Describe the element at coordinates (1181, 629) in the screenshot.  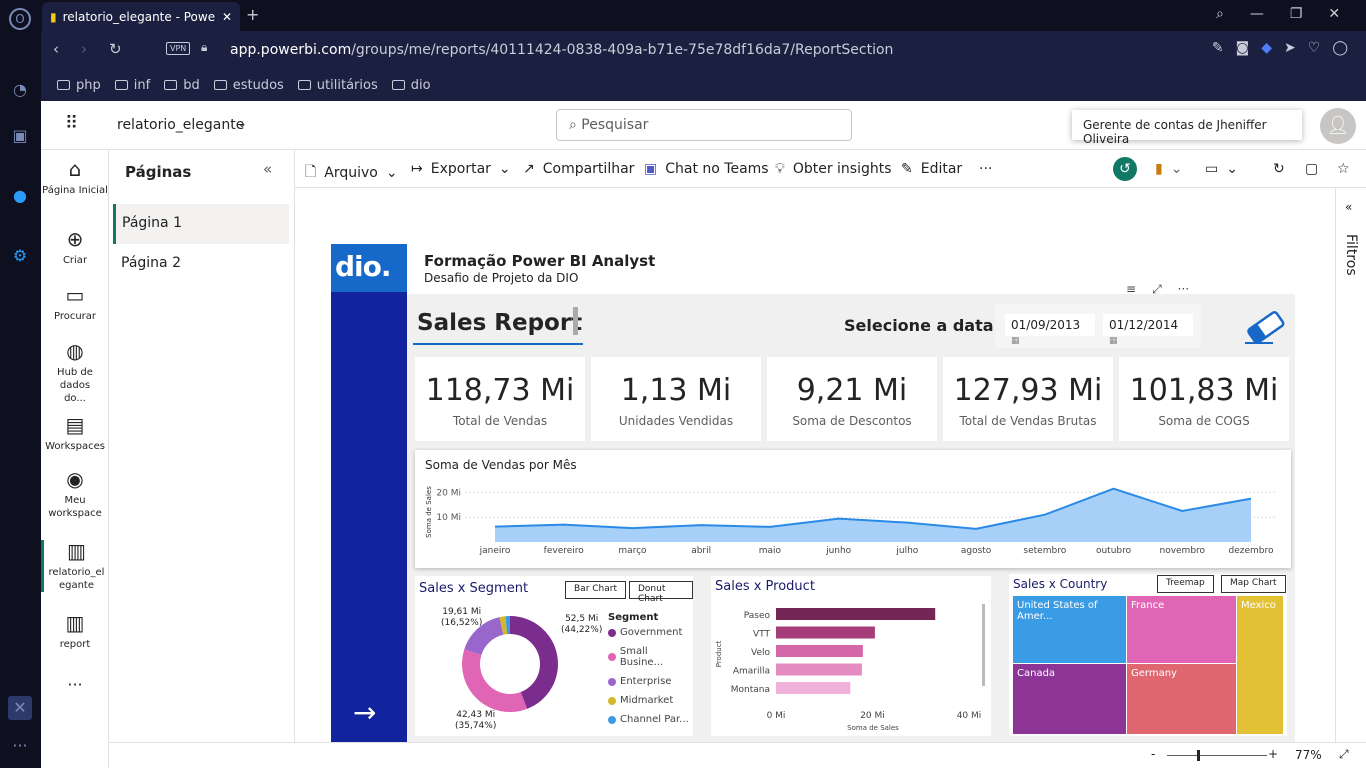
I see `treemap-tile: France` at that location.